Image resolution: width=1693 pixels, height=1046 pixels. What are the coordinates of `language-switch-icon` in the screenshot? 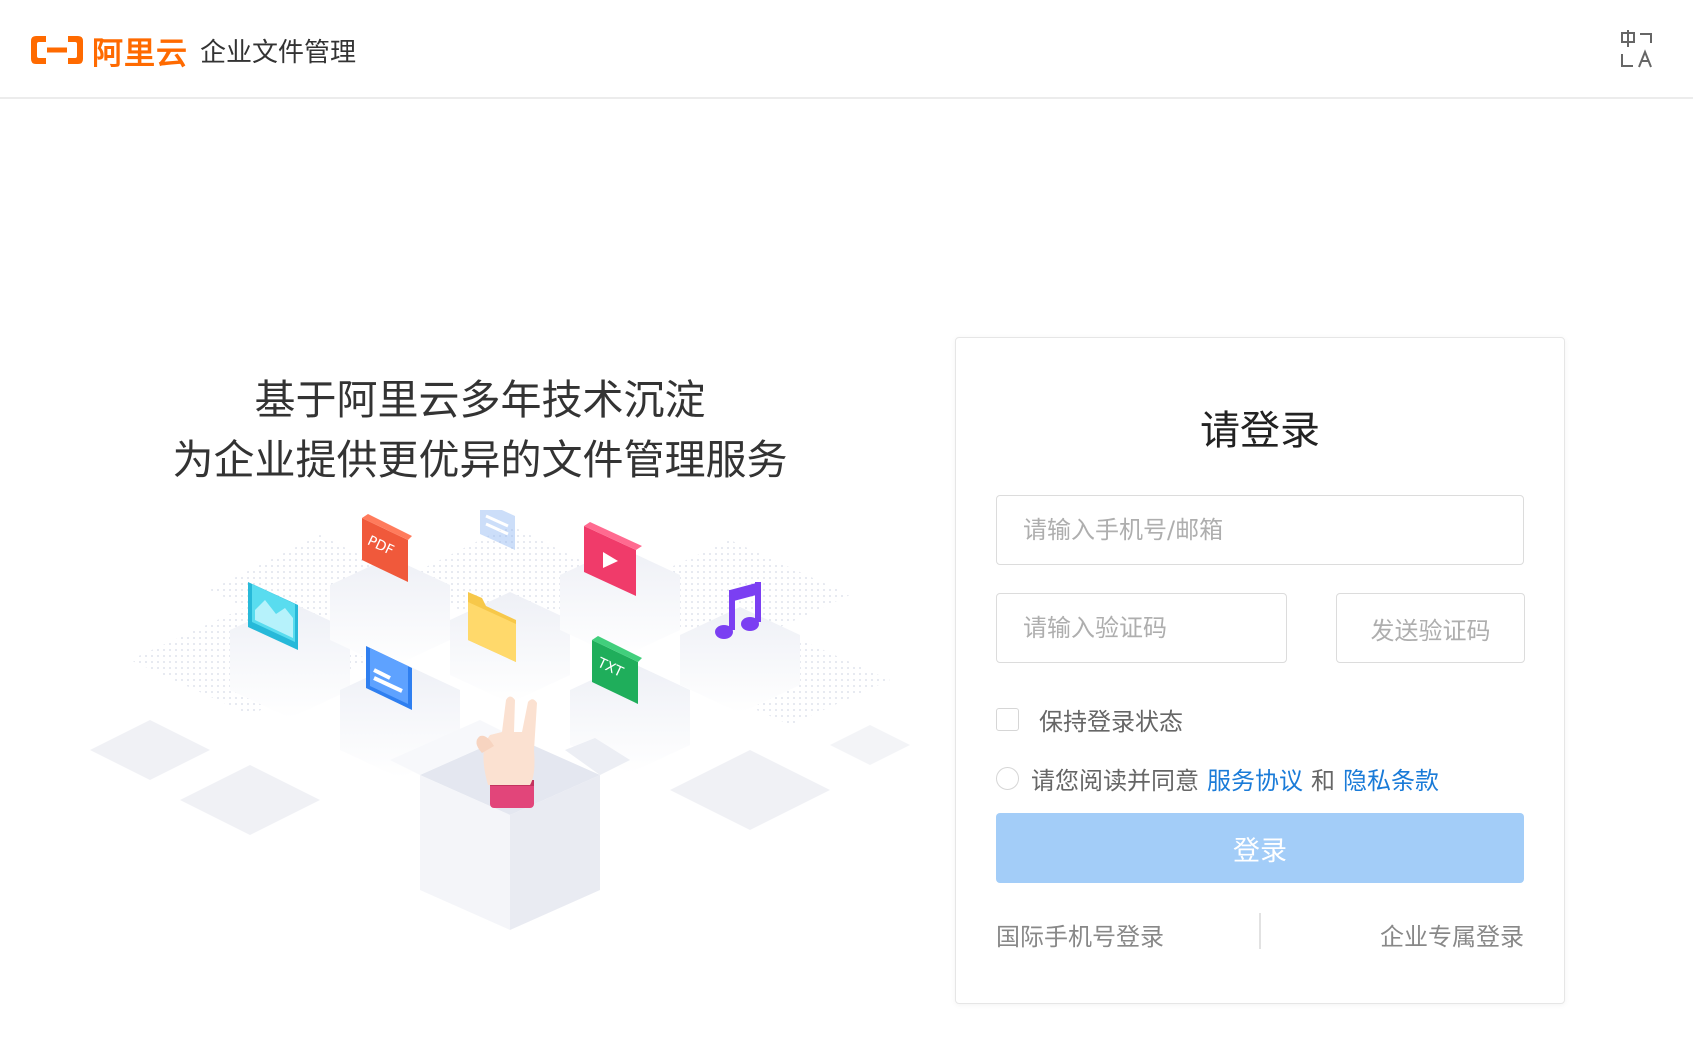 It's located at (1637, 50).